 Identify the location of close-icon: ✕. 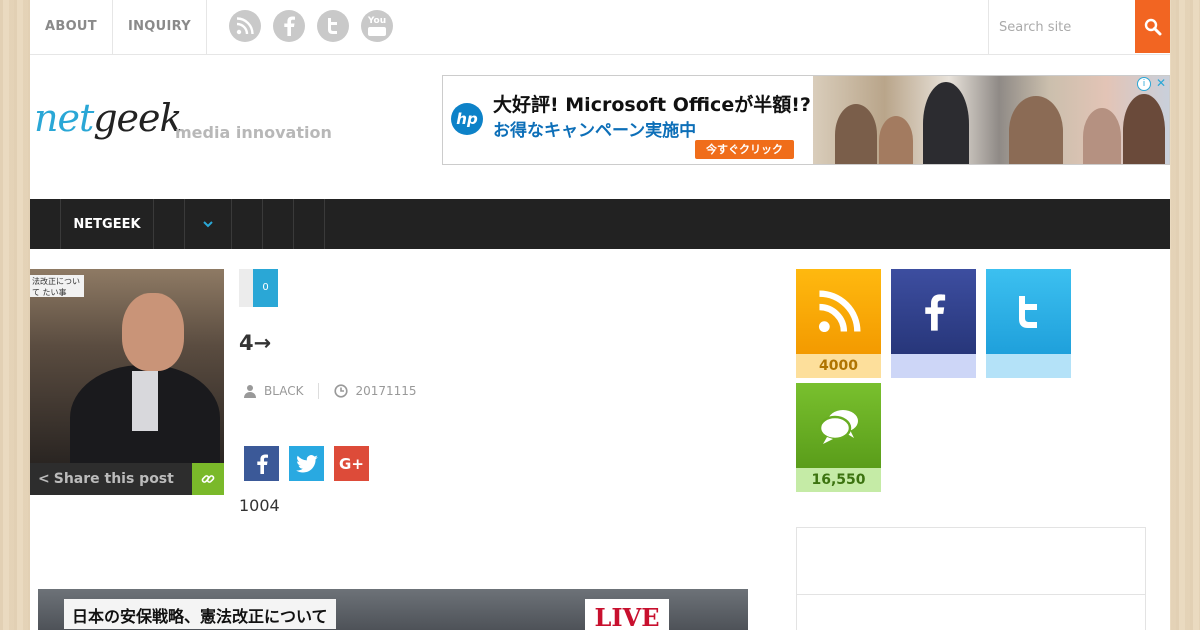
(1161, 83).